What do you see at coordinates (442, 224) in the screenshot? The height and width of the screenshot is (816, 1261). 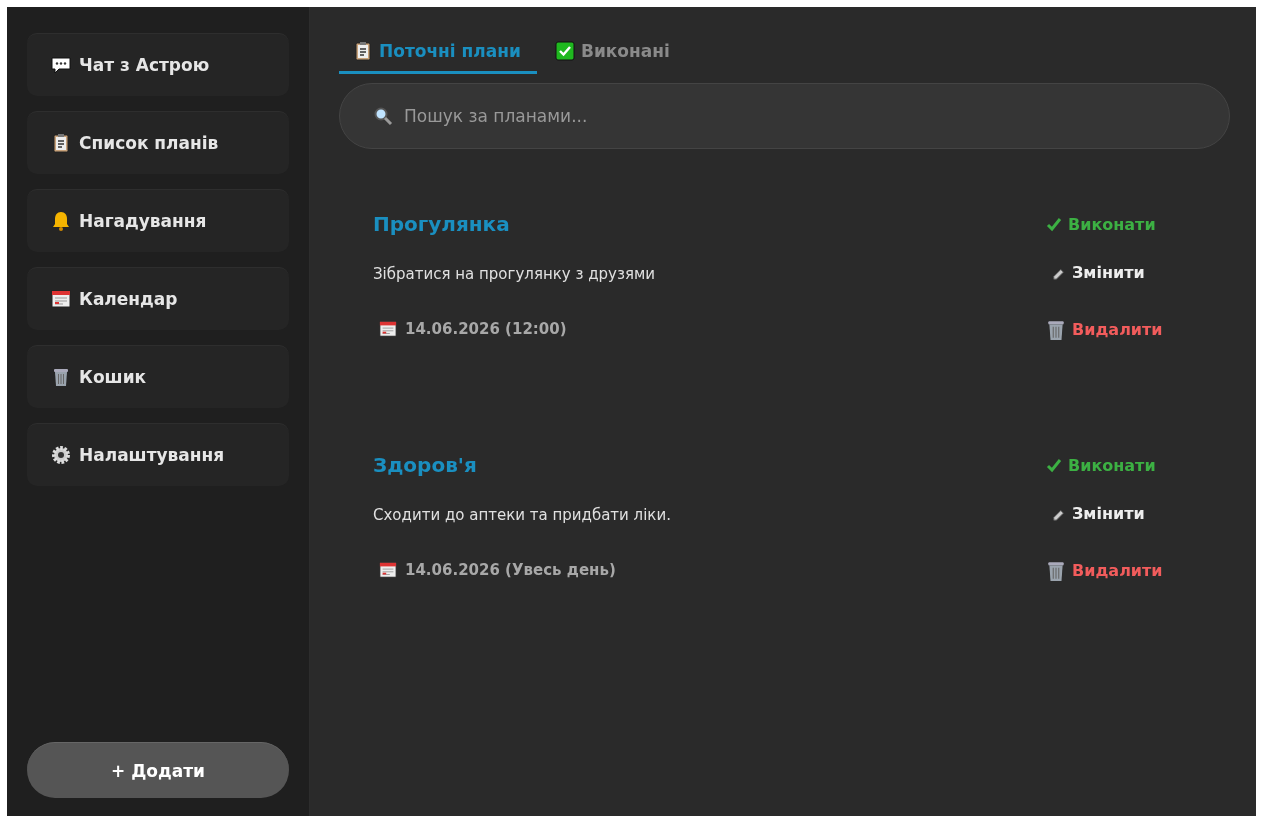 I see `plan-title: Прогулянка` at bounding box center [442, 224].